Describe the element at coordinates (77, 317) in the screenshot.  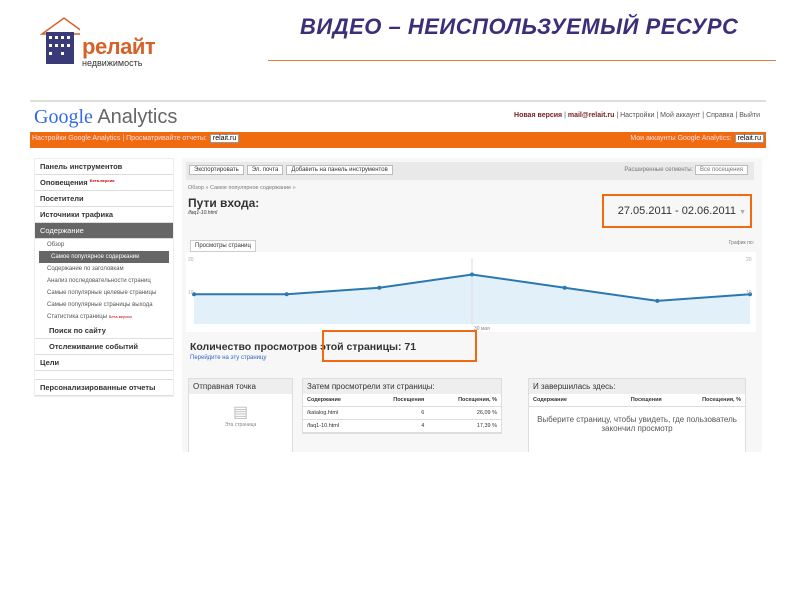
I see `sidebar-item-label: Статистика страницы` at that location.